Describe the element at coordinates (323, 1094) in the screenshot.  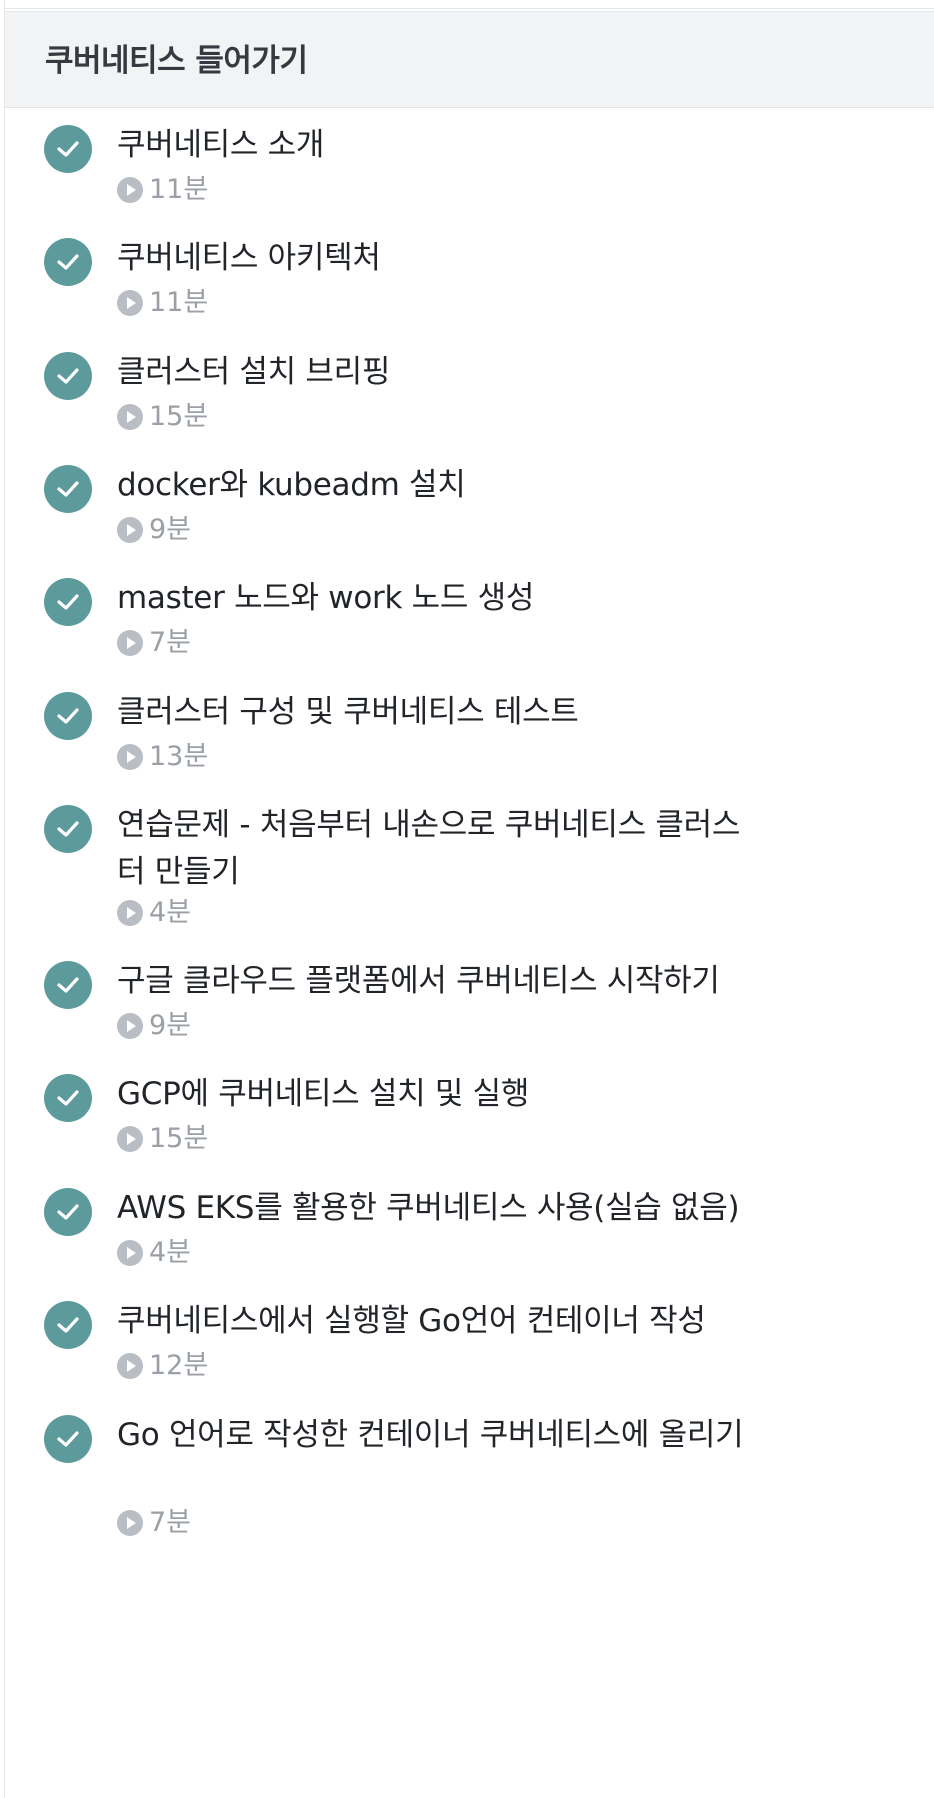
I see `lesson-title: GCP에 쿠버네티스 설치 및 실행` at that location.